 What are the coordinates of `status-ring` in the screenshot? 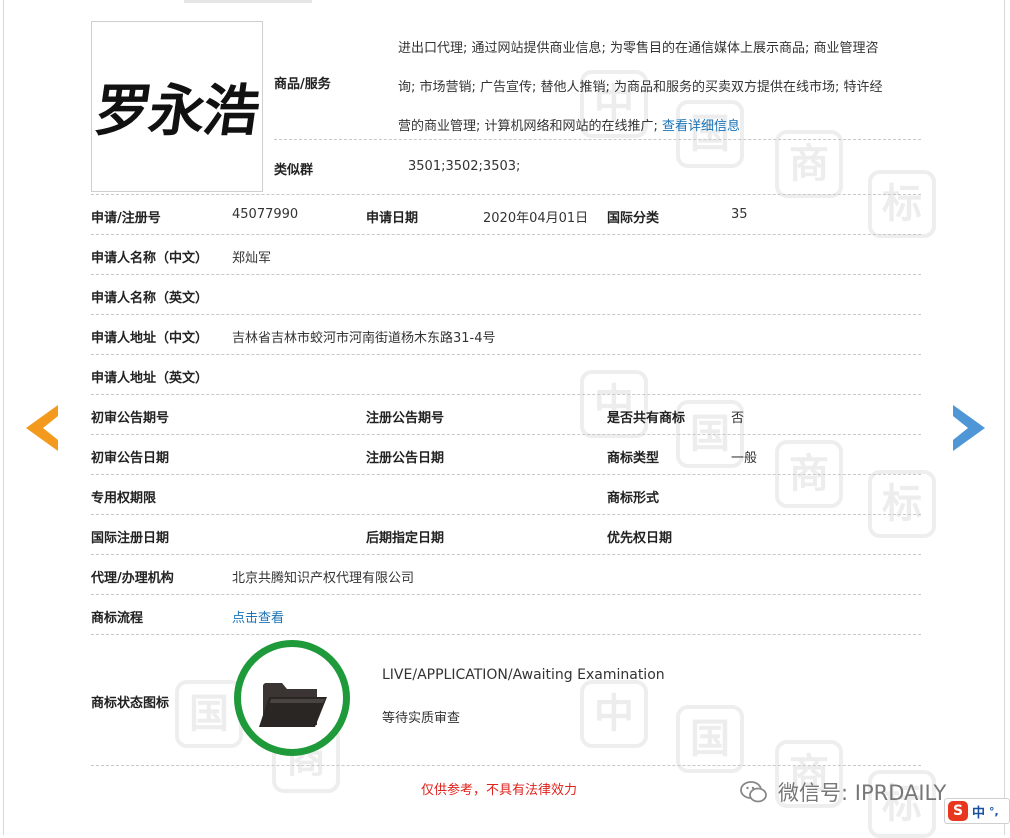 It's located at (292, 698).